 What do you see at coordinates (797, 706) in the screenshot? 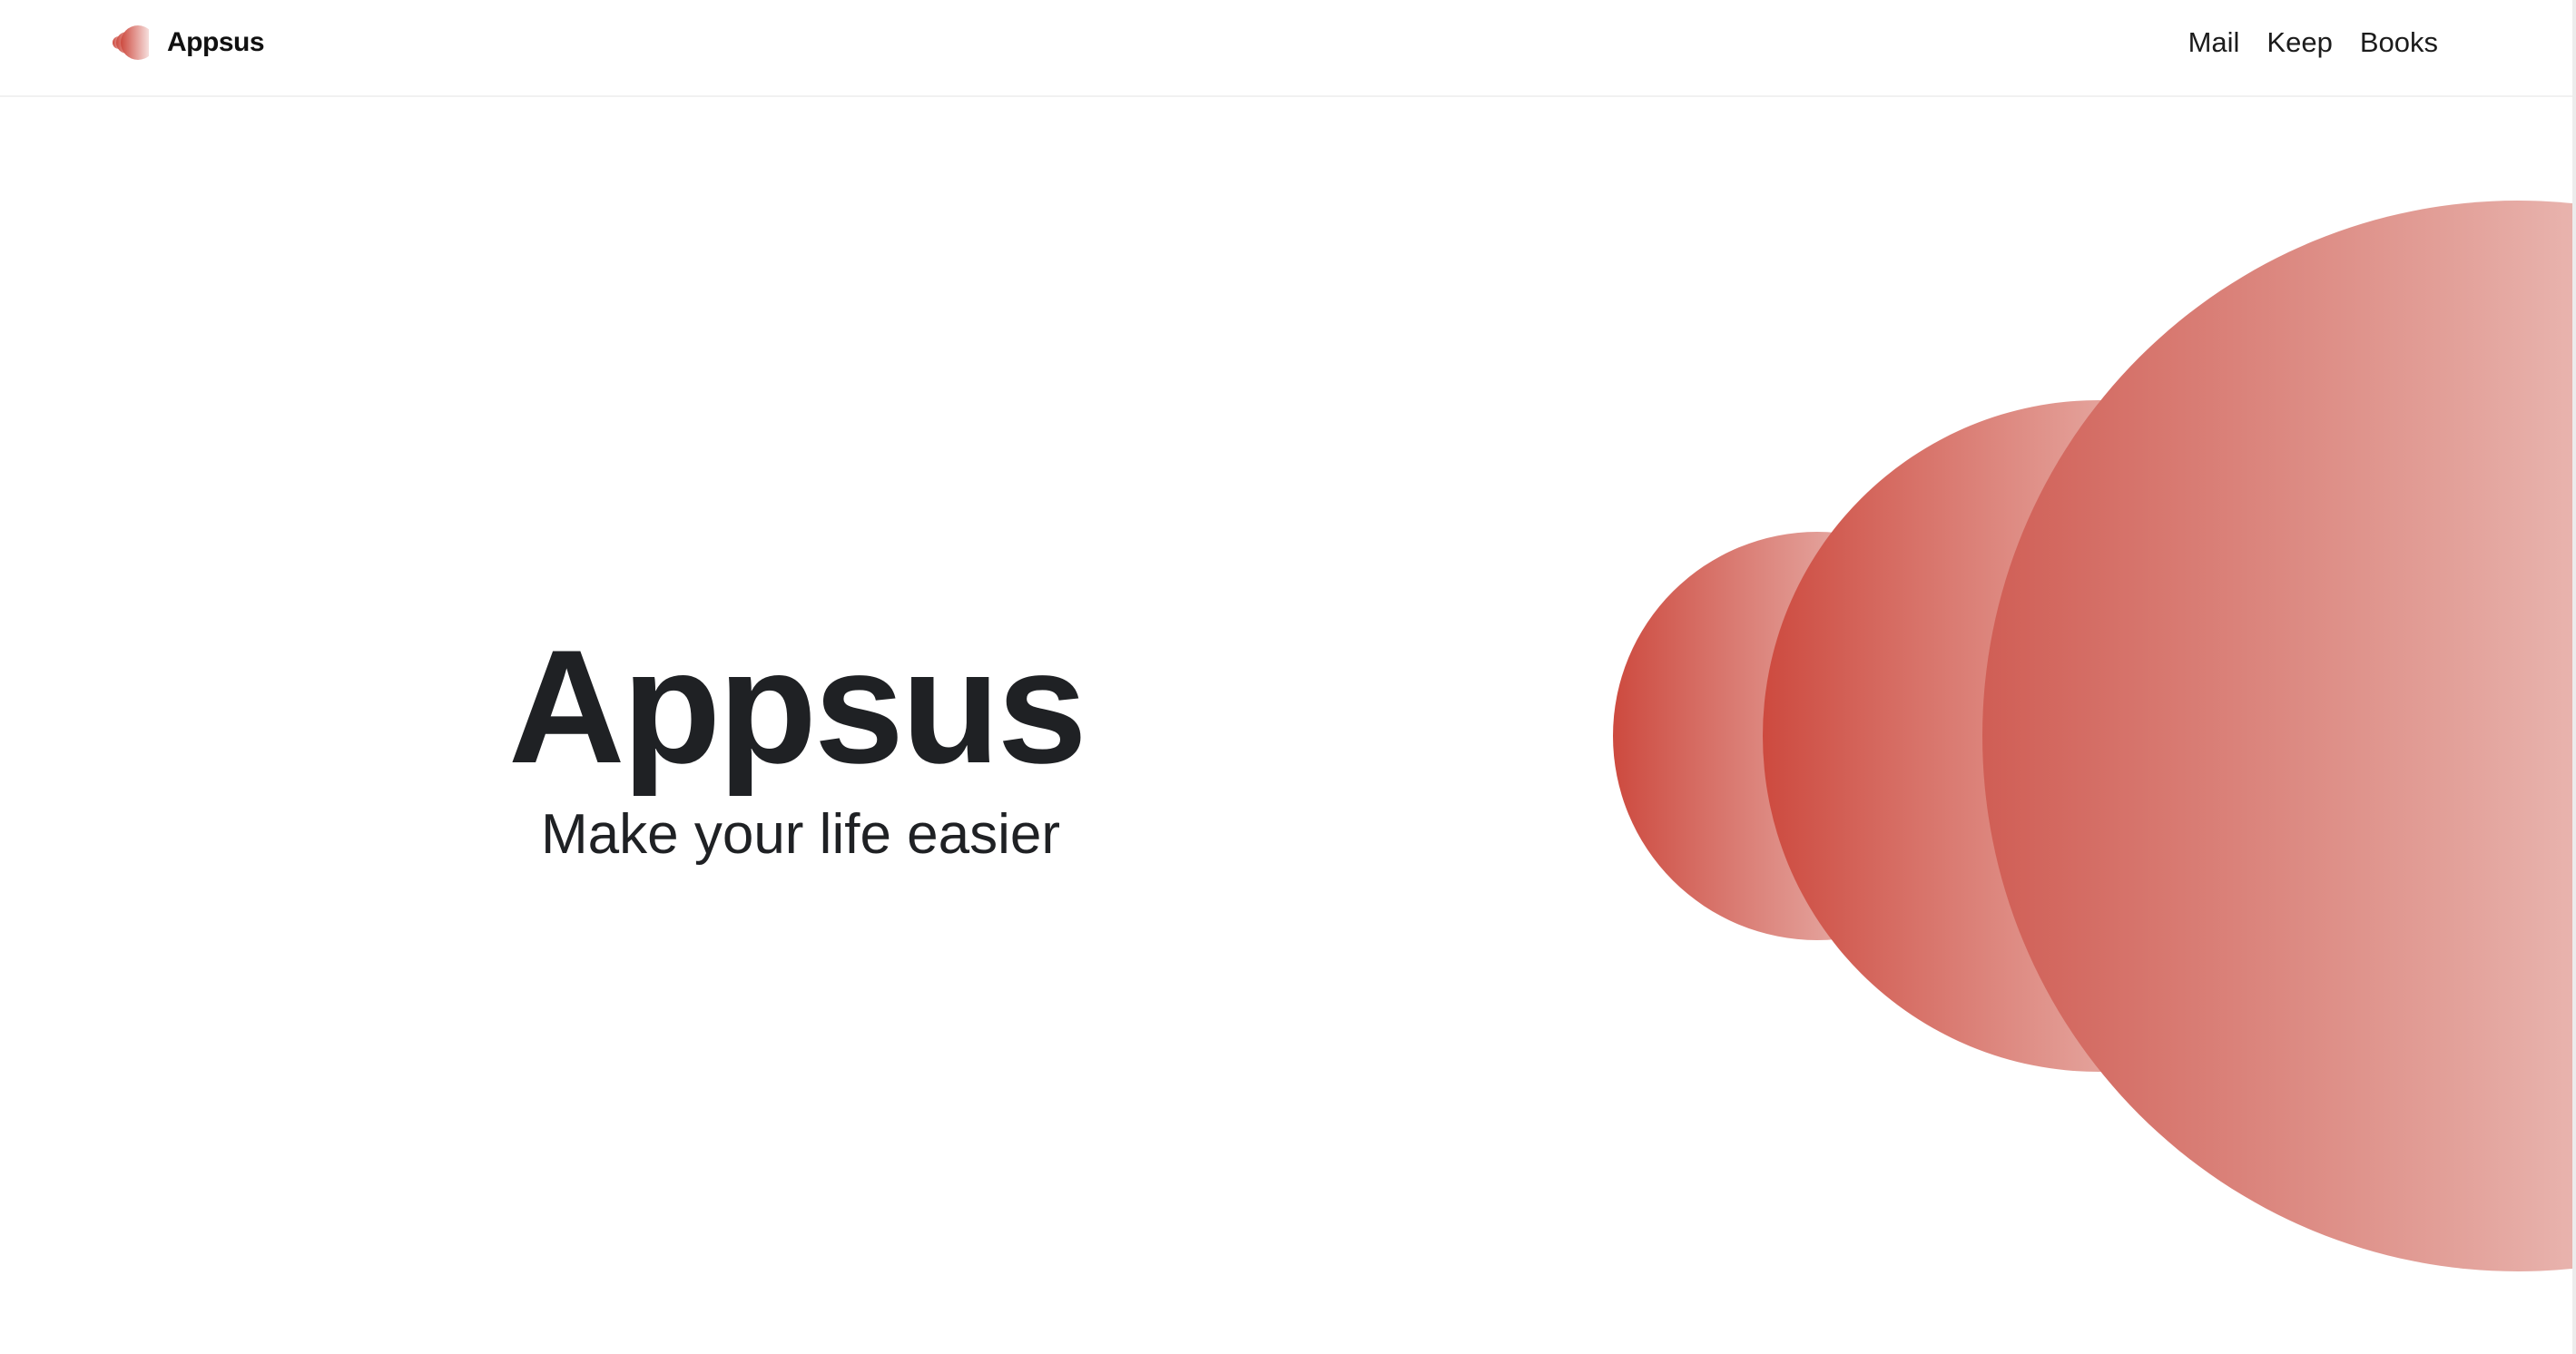
I see `hero-title: Appsus` at bounding box center [797, 706].